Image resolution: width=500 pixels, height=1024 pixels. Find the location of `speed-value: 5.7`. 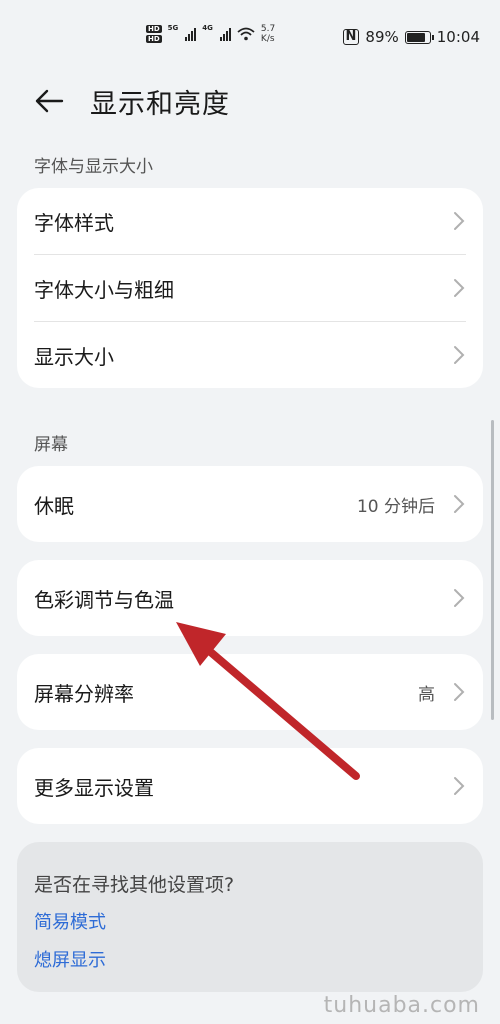

speed-value: 5.7 is located at coordinates (268, 29).